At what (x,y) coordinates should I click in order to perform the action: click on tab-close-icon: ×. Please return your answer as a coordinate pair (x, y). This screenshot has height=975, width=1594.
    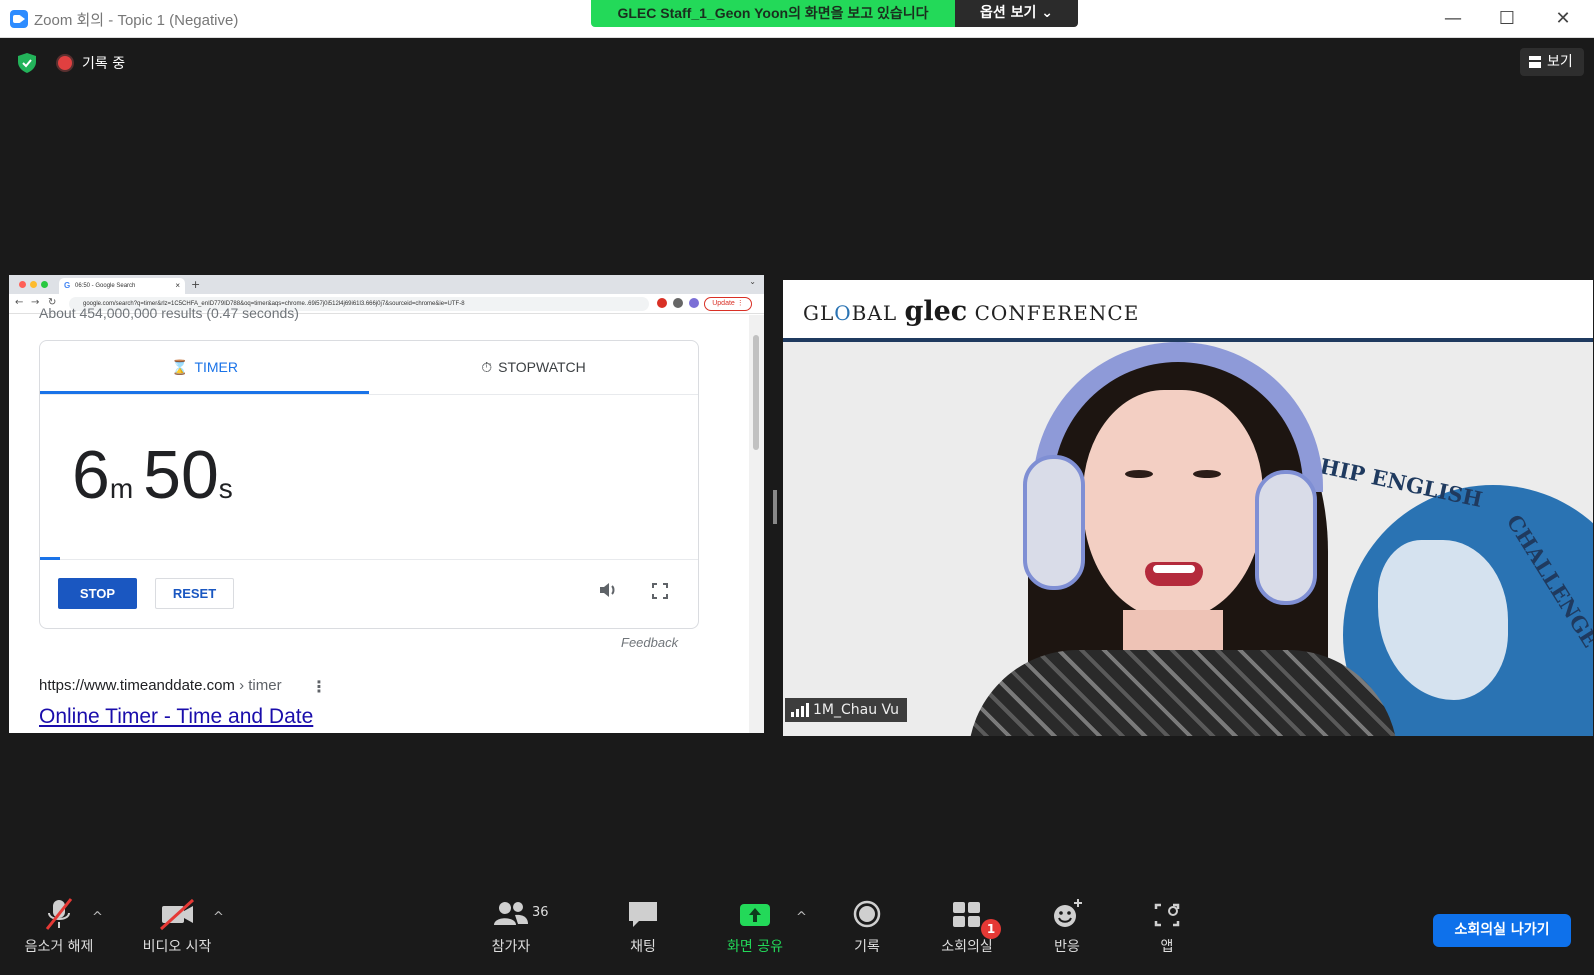
    Looking at the image, I should click on (177, 286).